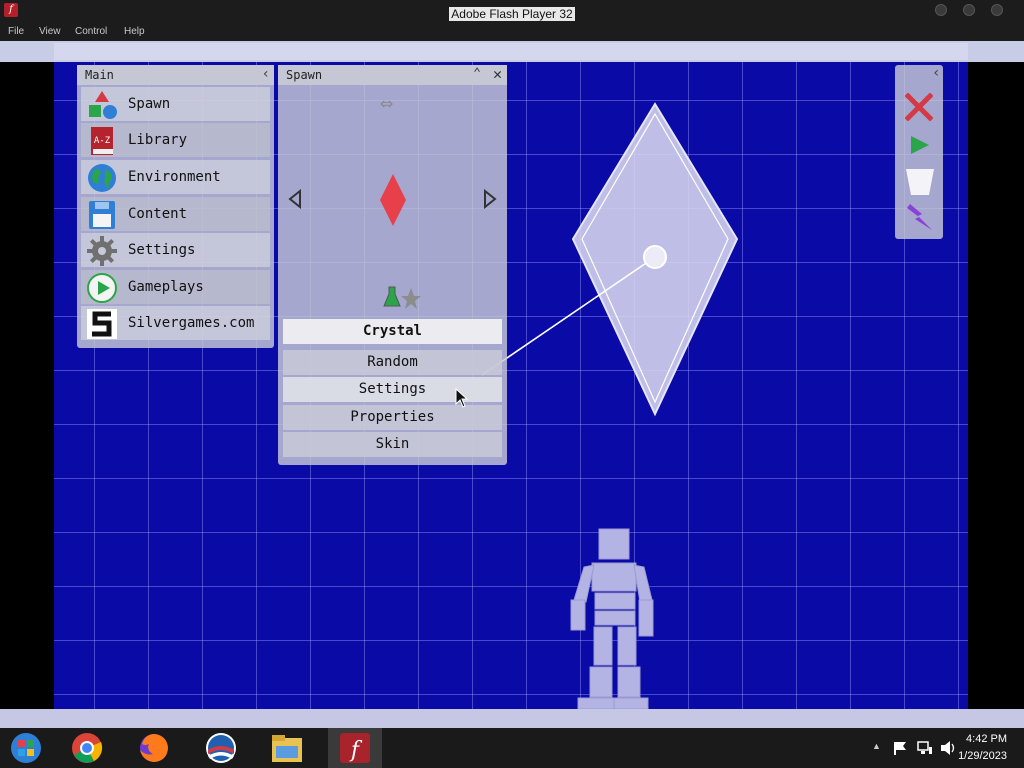 The image size is (1024, 768). I want to click on menu-item-settings: Settings, so click(175, 250).